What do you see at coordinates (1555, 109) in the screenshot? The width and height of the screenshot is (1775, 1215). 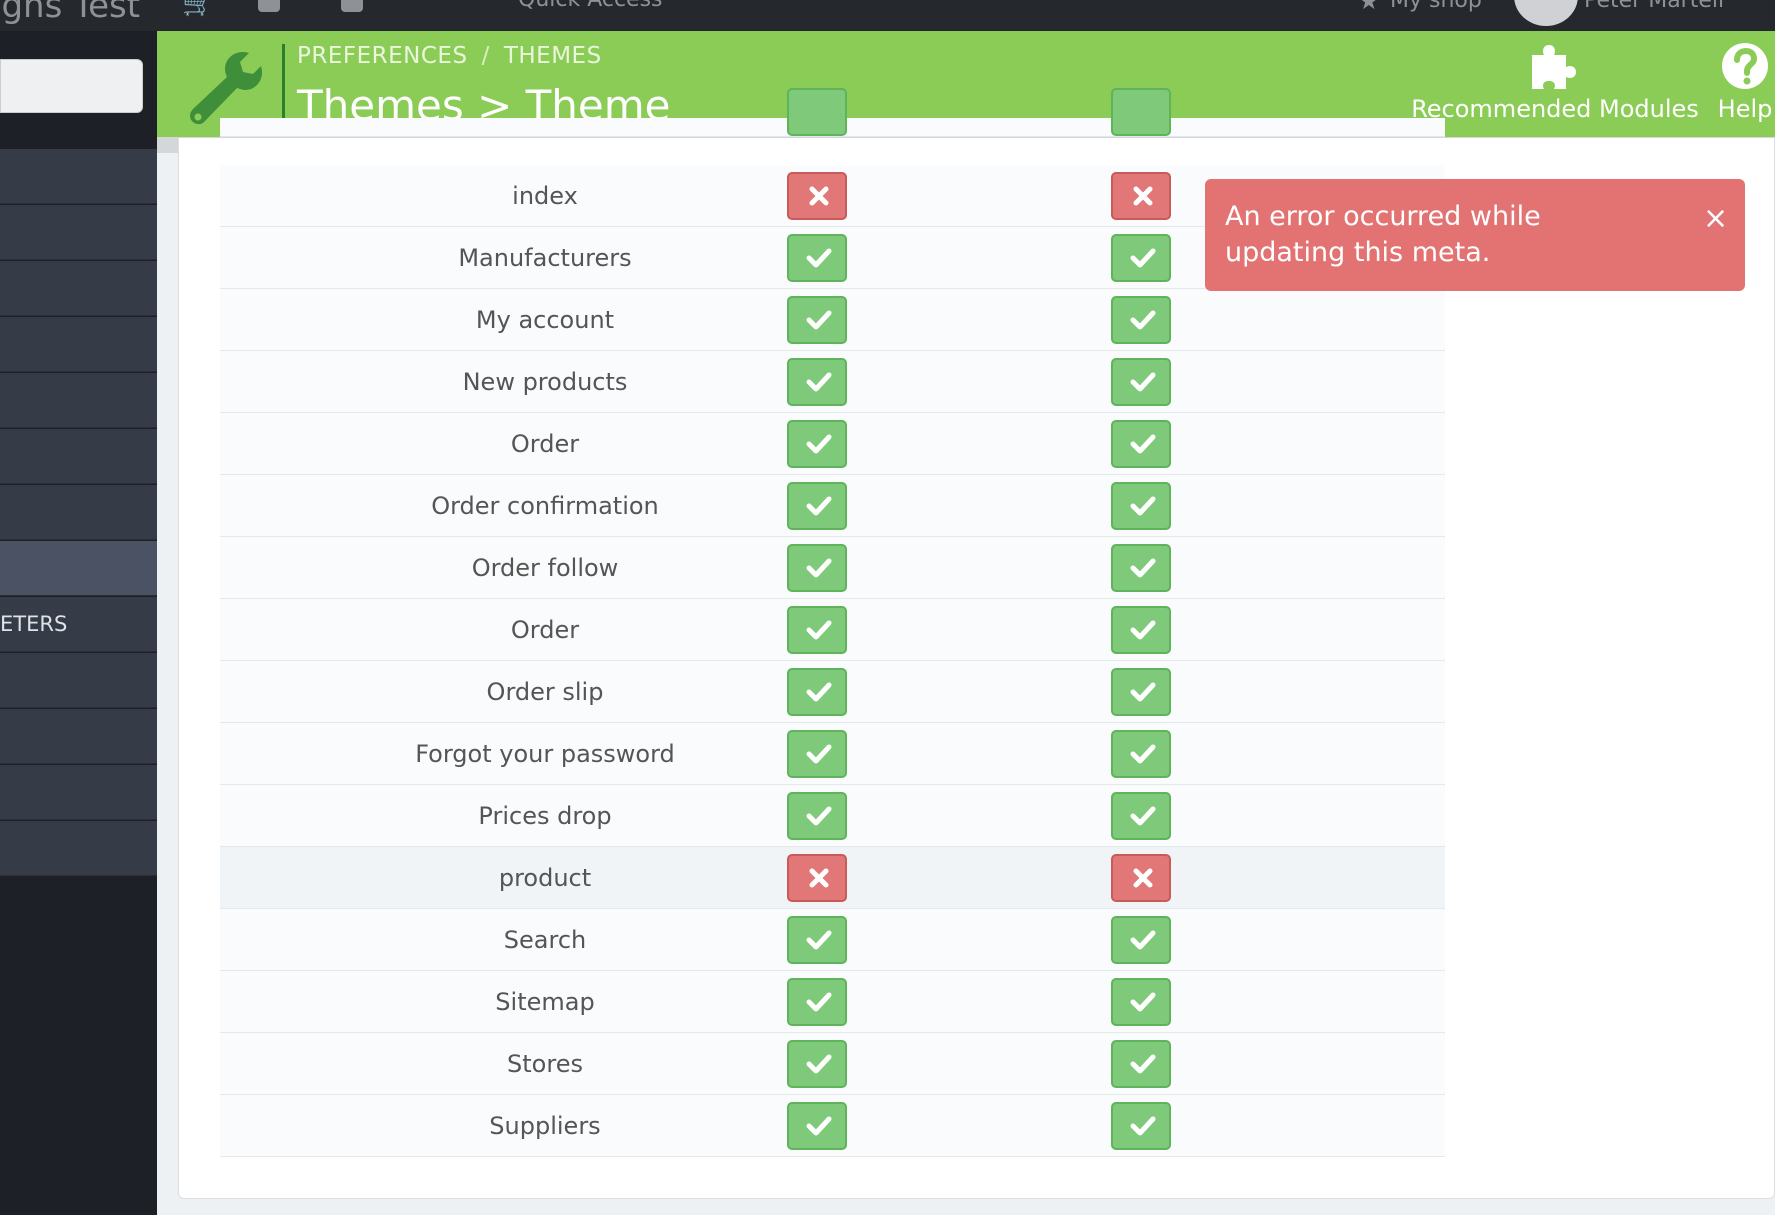 I see `recommended-modules-label: Recommended Modules` at bounding box center [1555, 109].